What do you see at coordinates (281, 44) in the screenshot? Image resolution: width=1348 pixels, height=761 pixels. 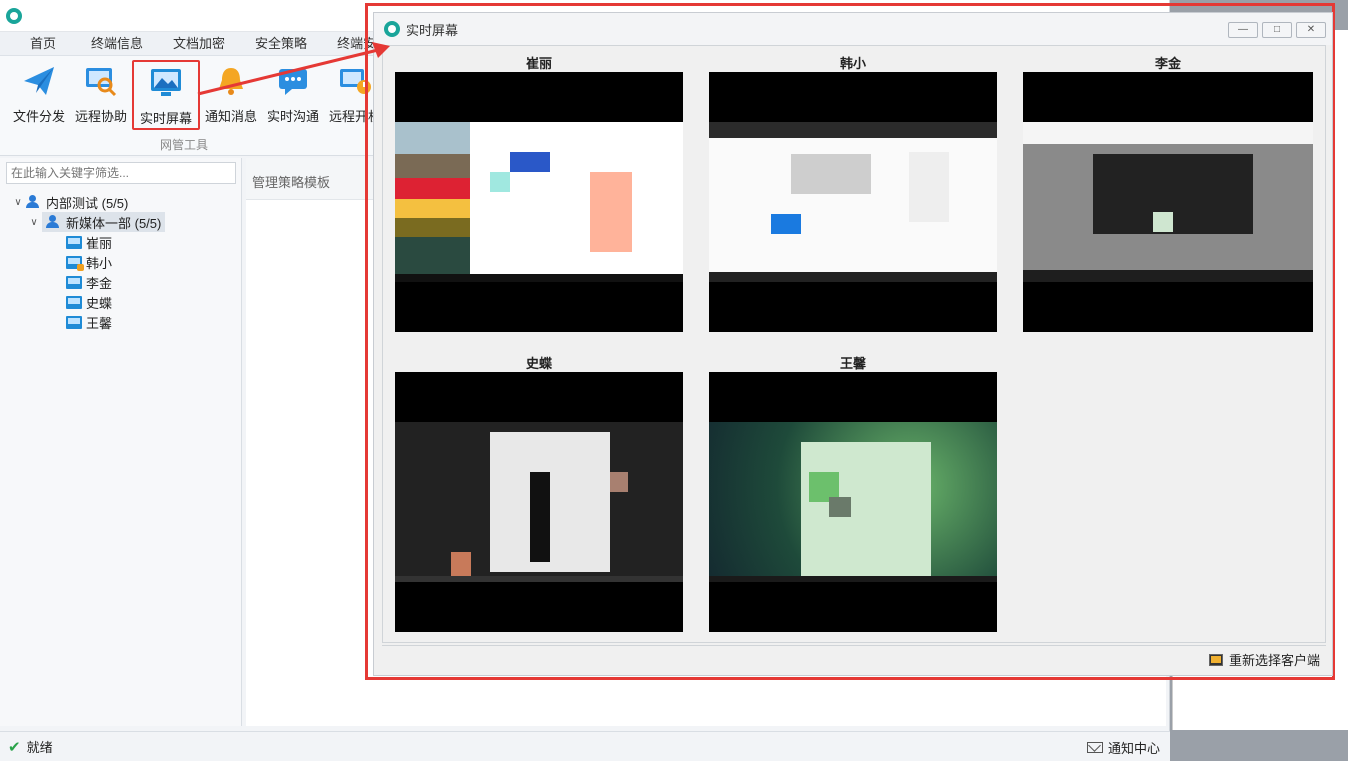 I see `menu-security-policy: 安全策略` at bounding box center [281, 44].